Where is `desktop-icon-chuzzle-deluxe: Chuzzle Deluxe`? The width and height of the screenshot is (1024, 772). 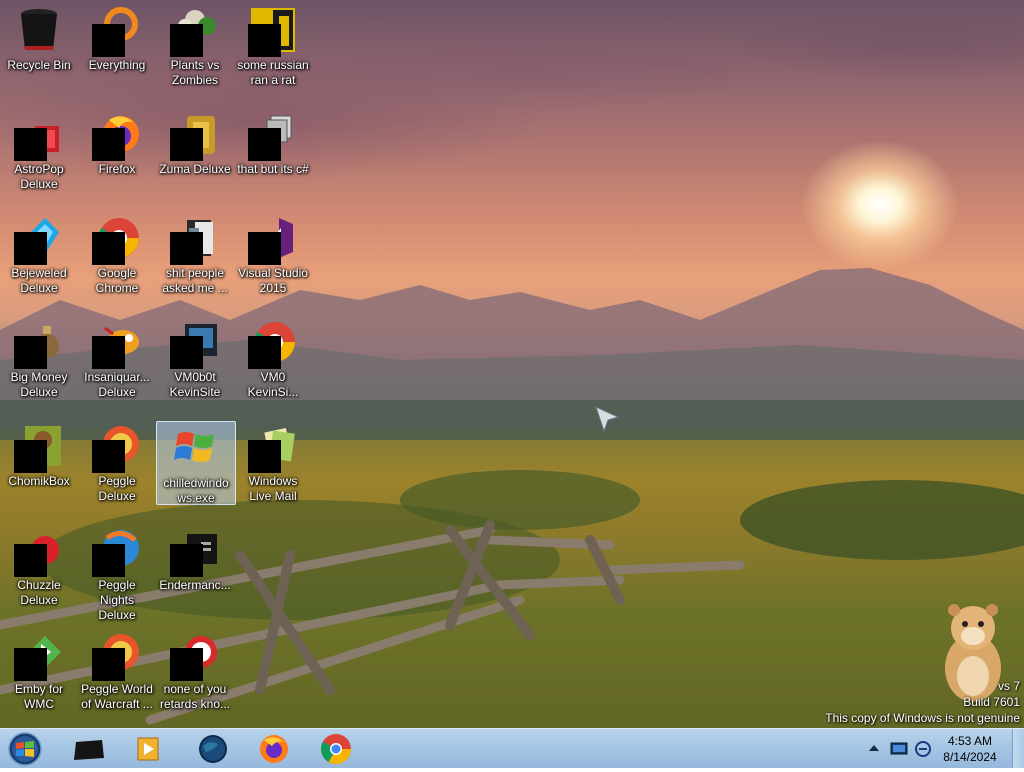 desktop-icon-chuzzle-deluxe: Chuzzle Deluxe is located at coordinates (39, 564).